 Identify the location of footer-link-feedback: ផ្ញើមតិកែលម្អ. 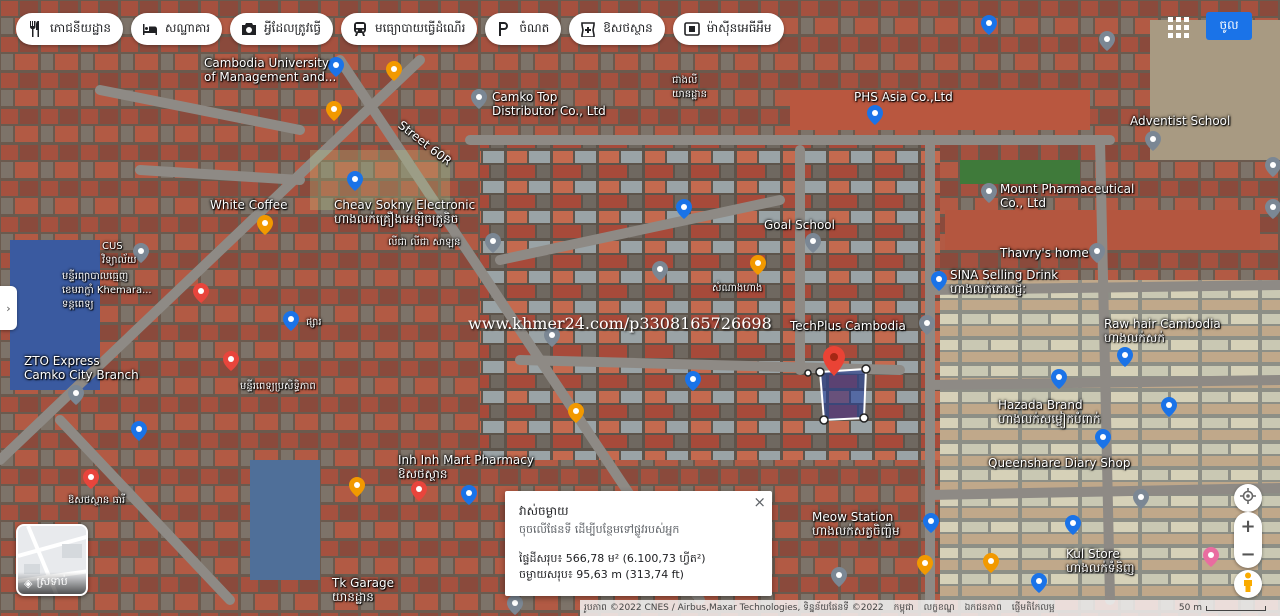
(1033, 608).